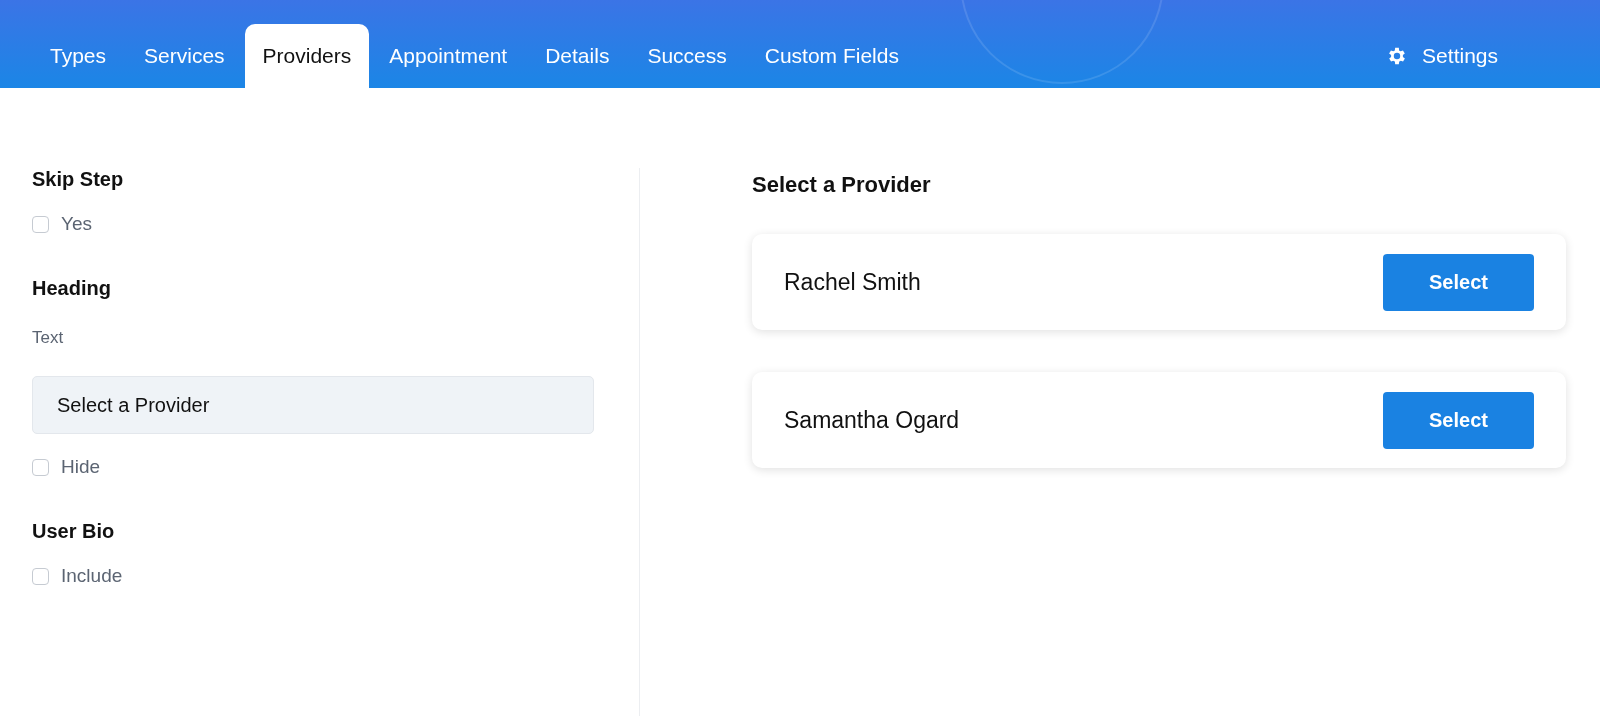  I want to click on provider-name: Rachel Smith, so click(852, 282).